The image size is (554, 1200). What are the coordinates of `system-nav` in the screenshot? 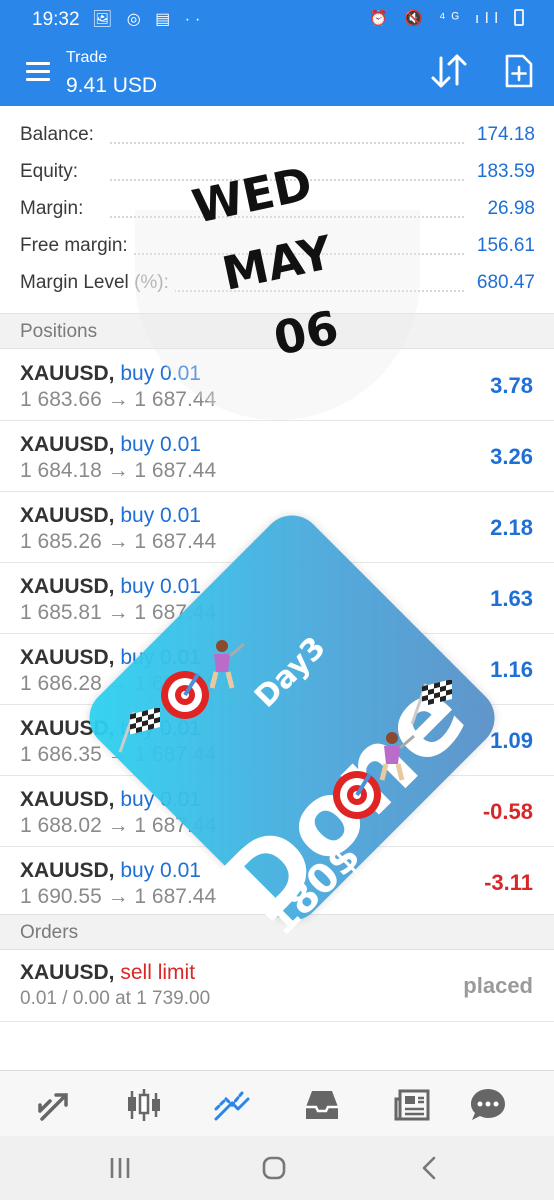 It's located at (277, 1168).